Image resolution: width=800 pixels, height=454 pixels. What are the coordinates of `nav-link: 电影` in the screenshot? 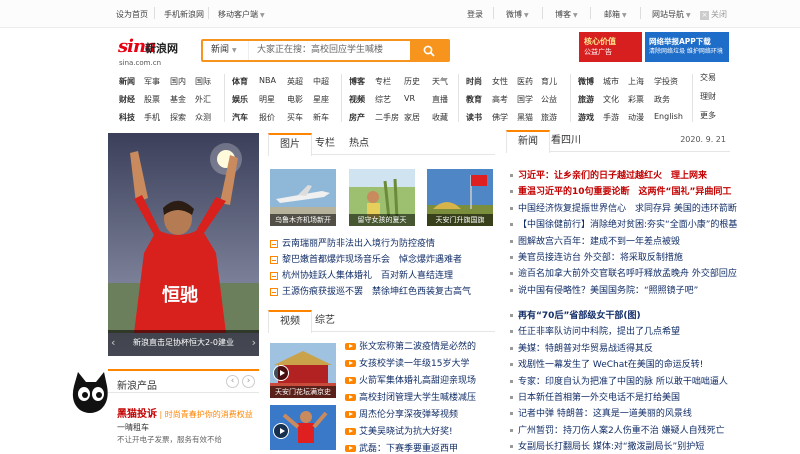 It's located at (295, 99).